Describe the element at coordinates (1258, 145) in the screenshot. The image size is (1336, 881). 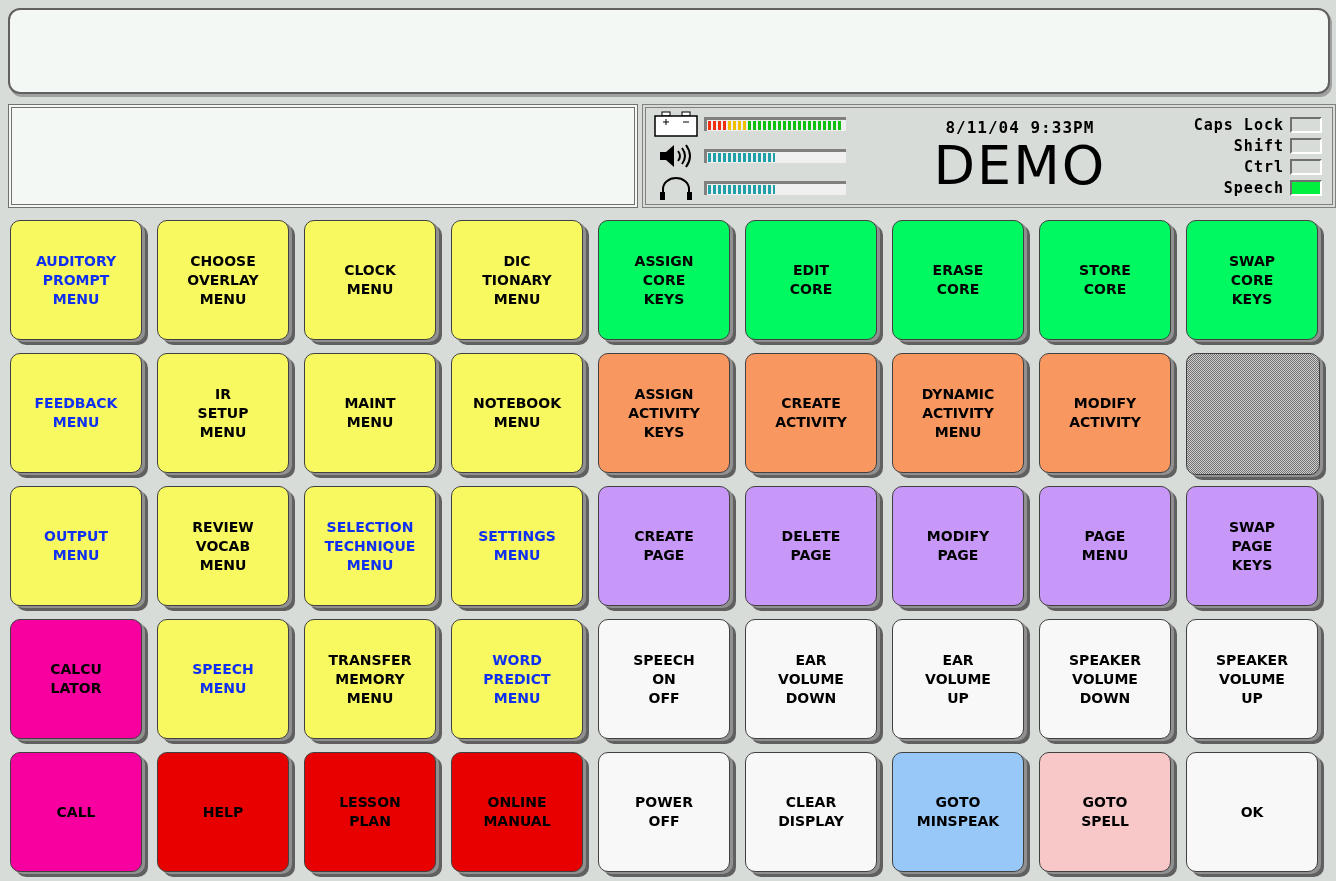
I see `indicator-label: Shift` at that location.